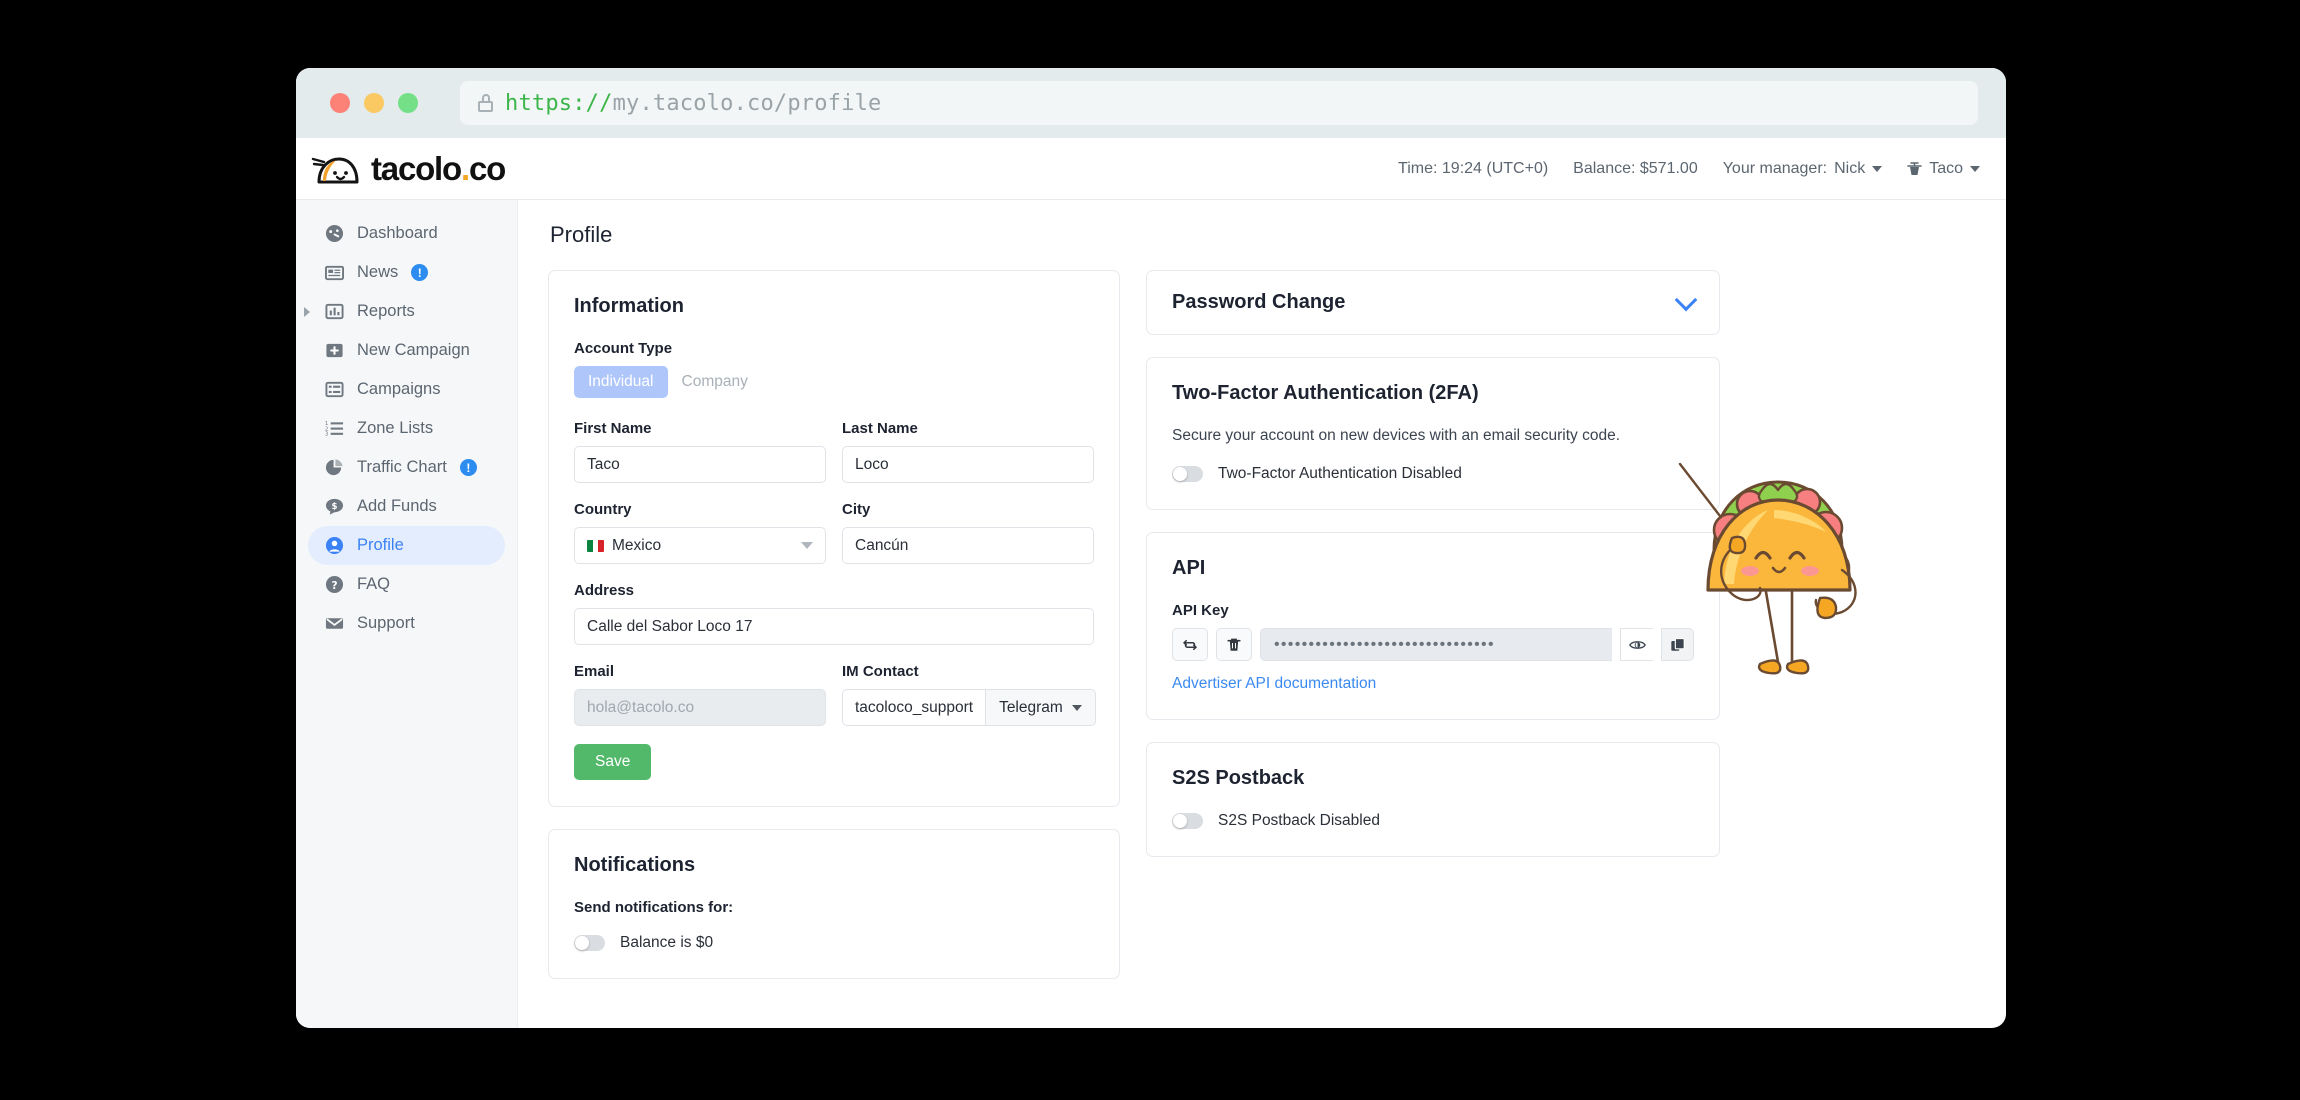 This screenshot has width=2300, height=1100. Describe the element at coordinates (1259, 302) in the screenshot. I see `password-change-title: Password Change` at that location.